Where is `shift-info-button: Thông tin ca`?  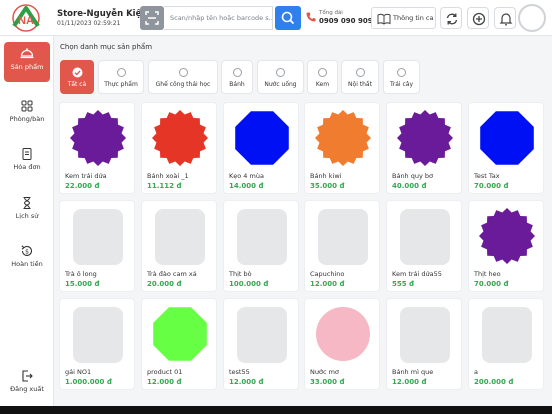 shift-info-button: Thông tin ca is located at coordinates (403, 18).